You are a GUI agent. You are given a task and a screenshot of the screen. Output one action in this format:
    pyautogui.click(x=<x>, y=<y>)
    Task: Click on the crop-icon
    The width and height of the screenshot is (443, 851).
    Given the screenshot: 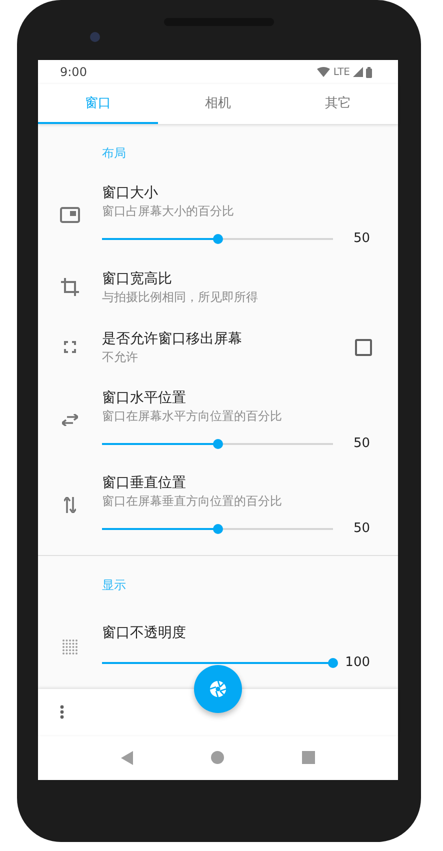 What is the action you would take?
    pyautogui.click(x=70, y=287)
    